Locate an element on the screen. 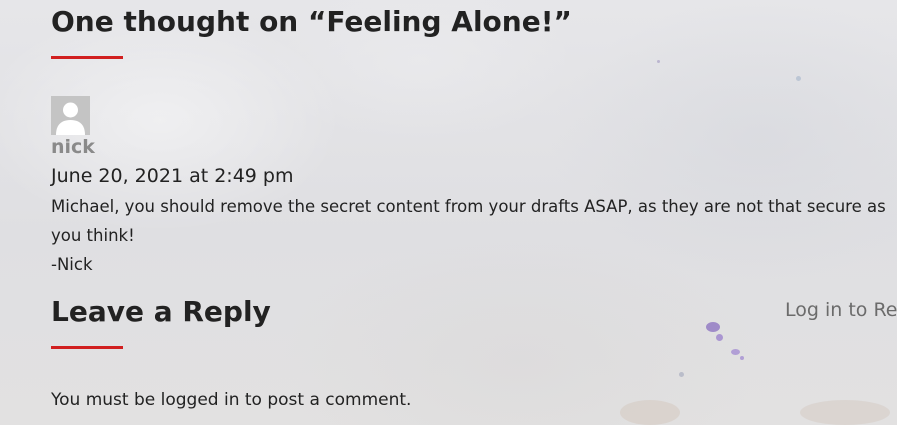  comments-title-underline is located at coordinates (87, 57).